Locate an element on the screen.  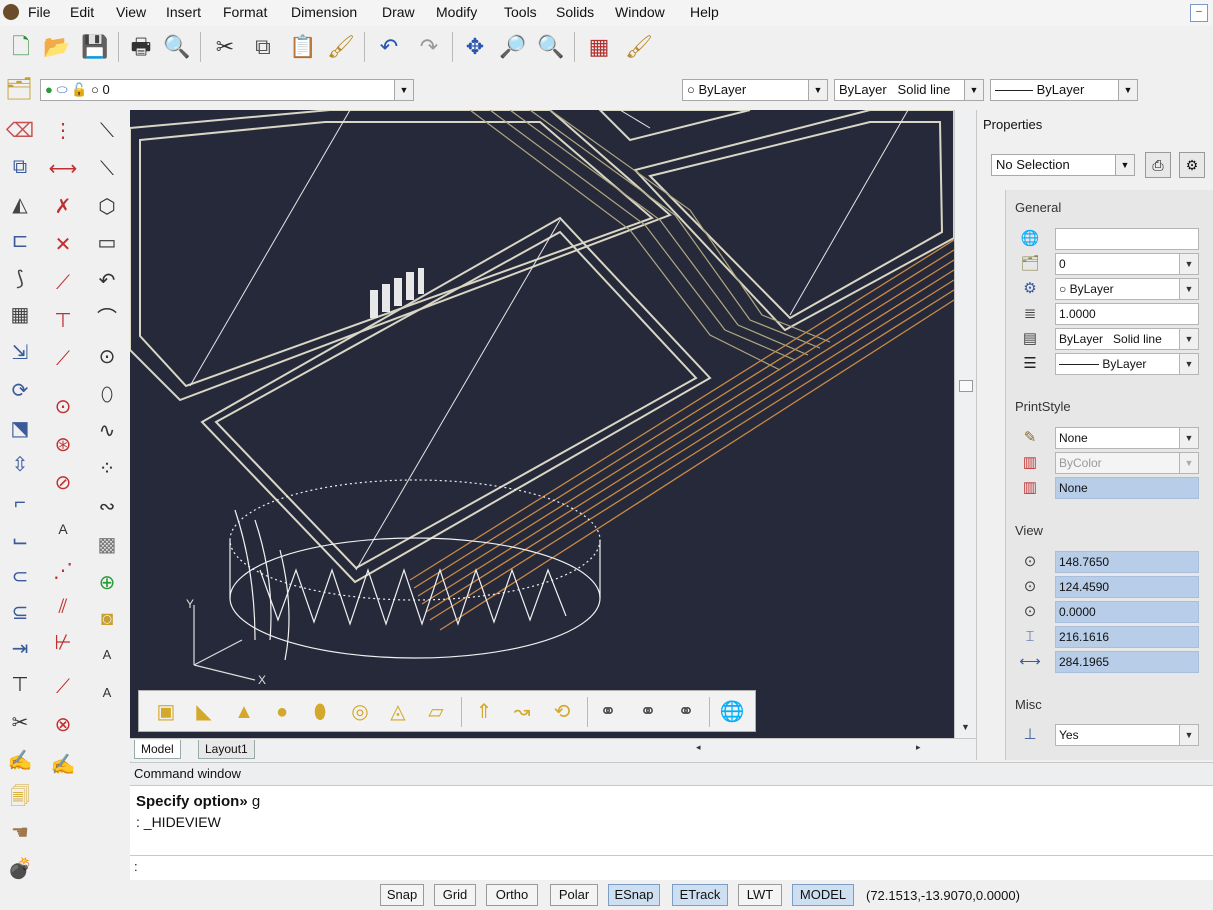
edit-properties-icon: ✍ is located at coordinates (20, 761).